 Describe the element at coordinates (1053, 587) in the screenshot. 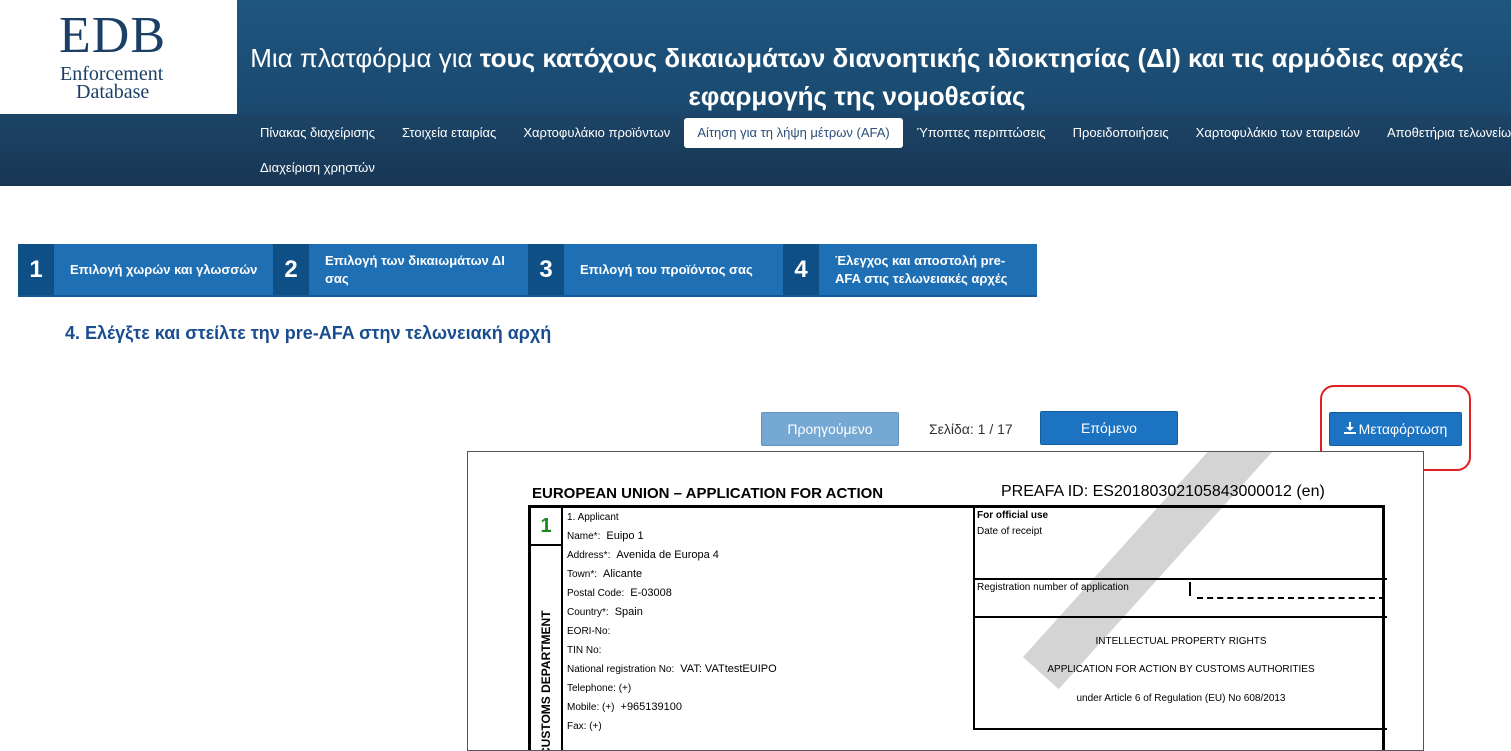

I see `registration-number-label: Registration number of application` at that location.